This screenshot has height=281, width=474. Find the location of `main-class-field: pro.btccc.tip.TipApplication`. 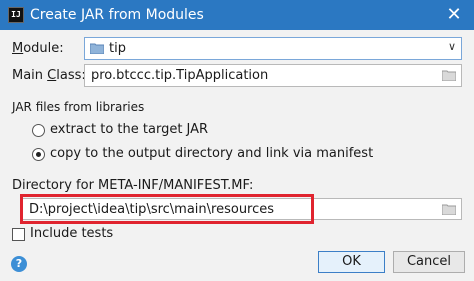

main-class-field: pro.btccc.tip.TipApplication is located at coordinates (273, 75).